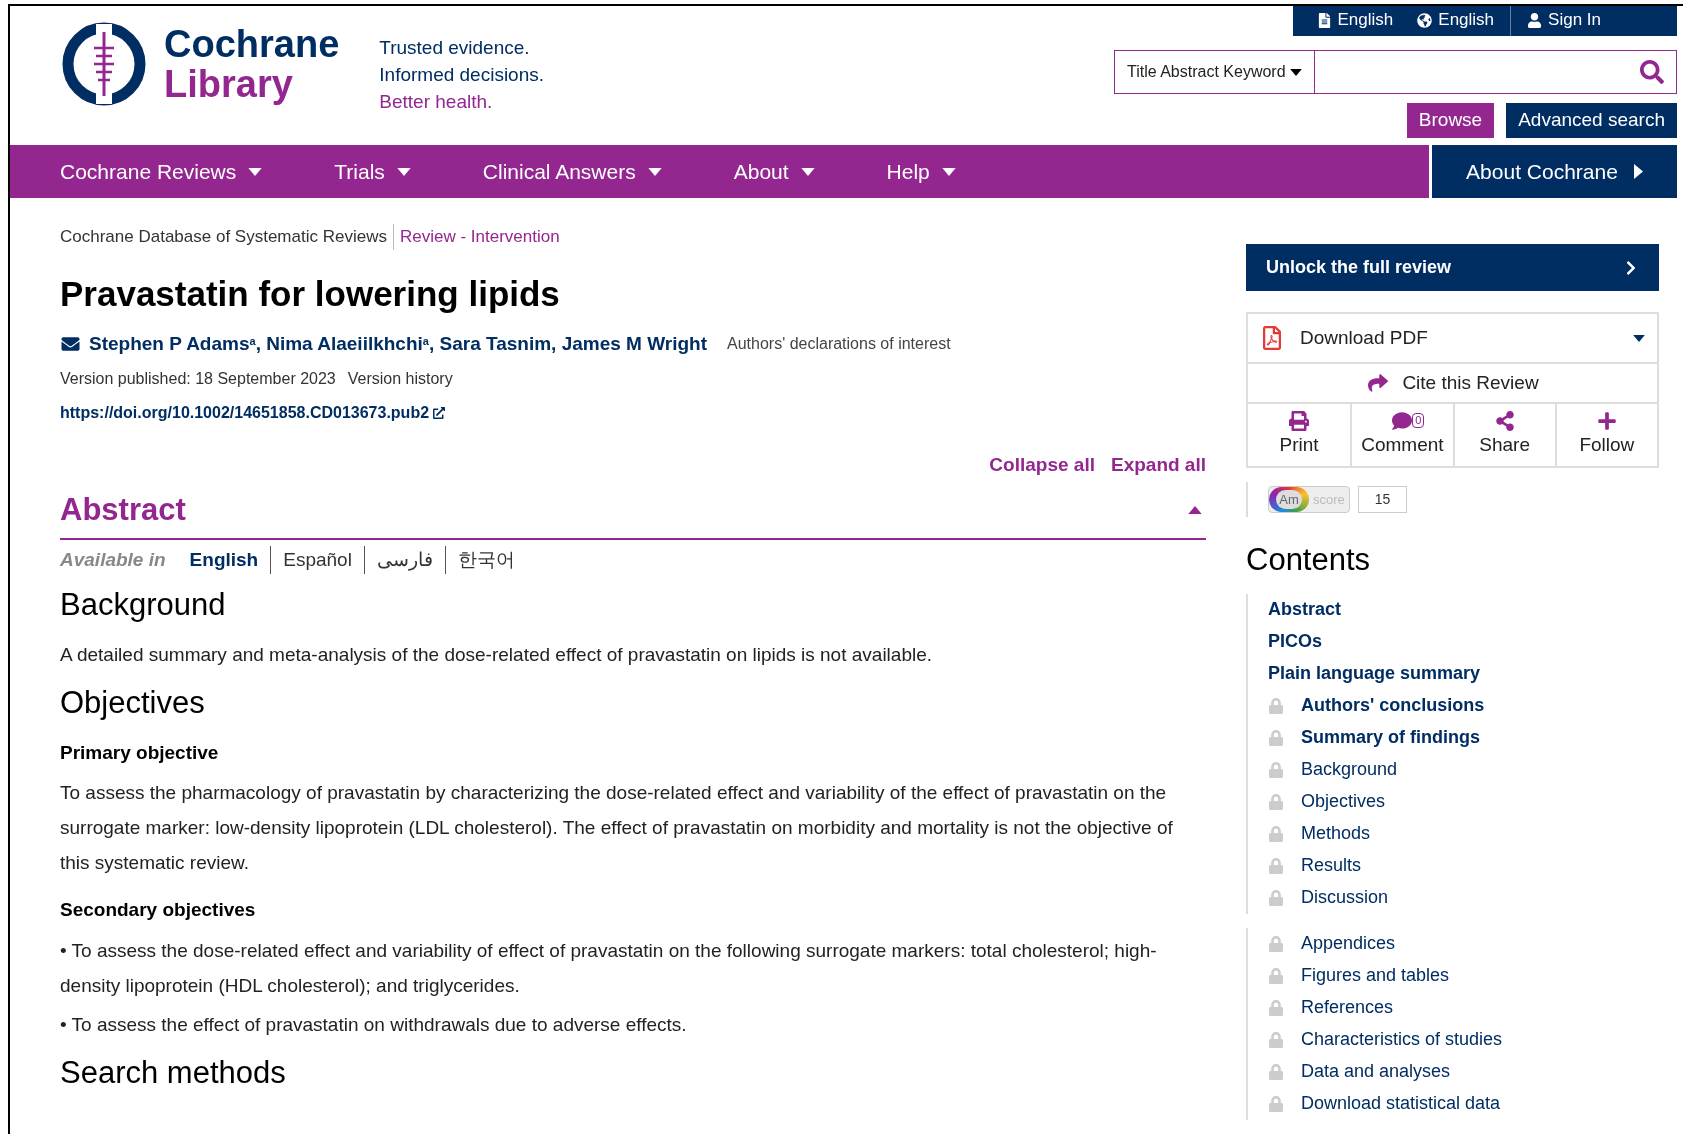  What do you see at coordinates (1463, 705) in the screenshot?
I see `contents-link: Authors' conclusions` at bounding box center [1463, 705].